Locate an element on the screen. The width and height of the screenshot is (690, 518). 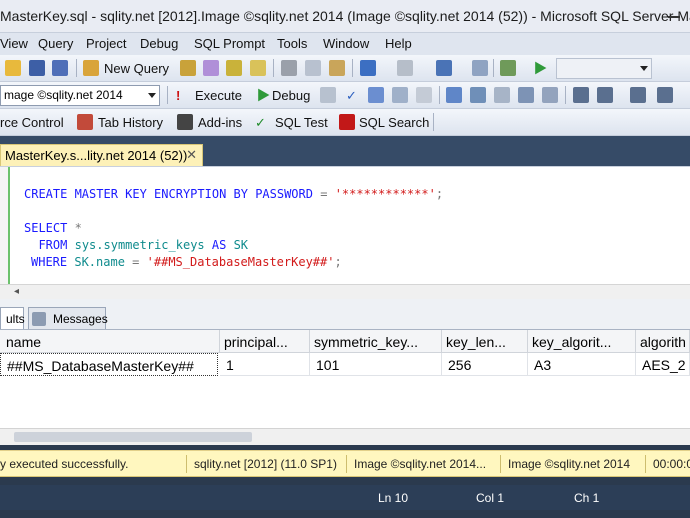
minimize-button is located at coordinates (674, 14).